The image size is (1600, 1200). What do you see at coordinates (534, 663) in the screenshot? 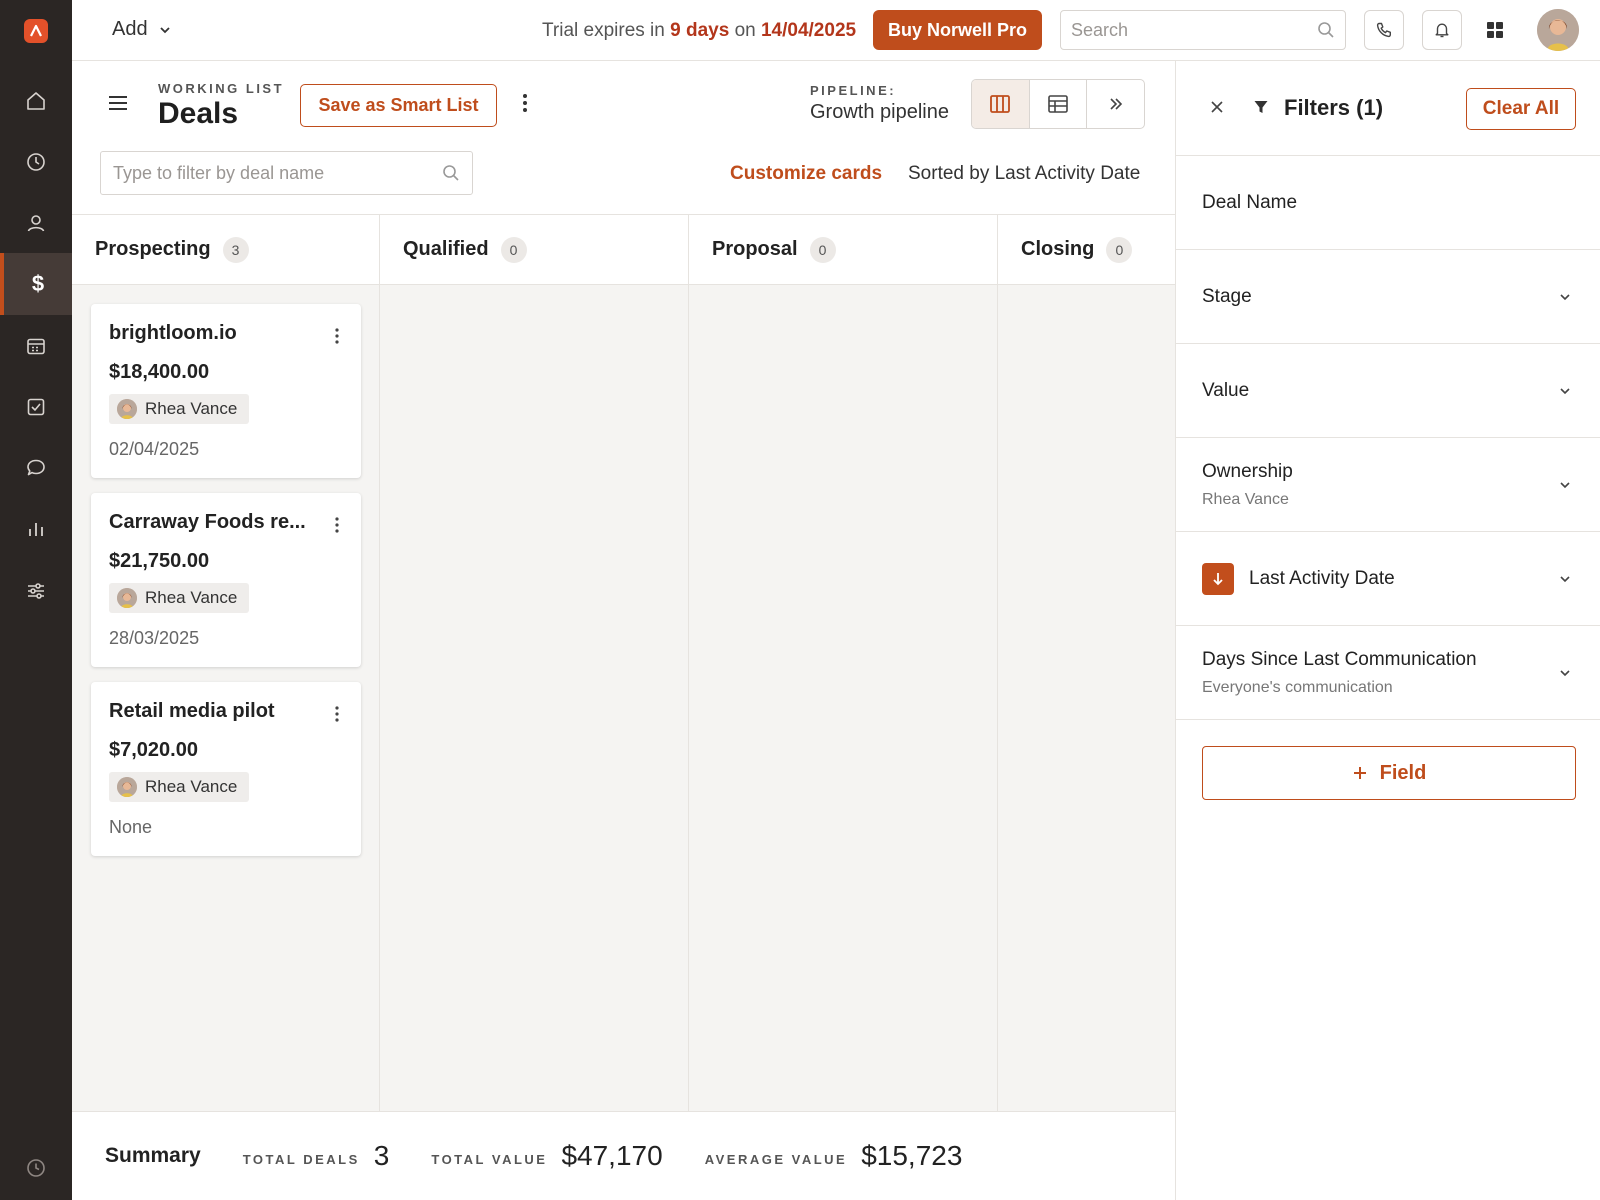
I see `column-qualified: Qualified 0` at bounding box center [534, 663].